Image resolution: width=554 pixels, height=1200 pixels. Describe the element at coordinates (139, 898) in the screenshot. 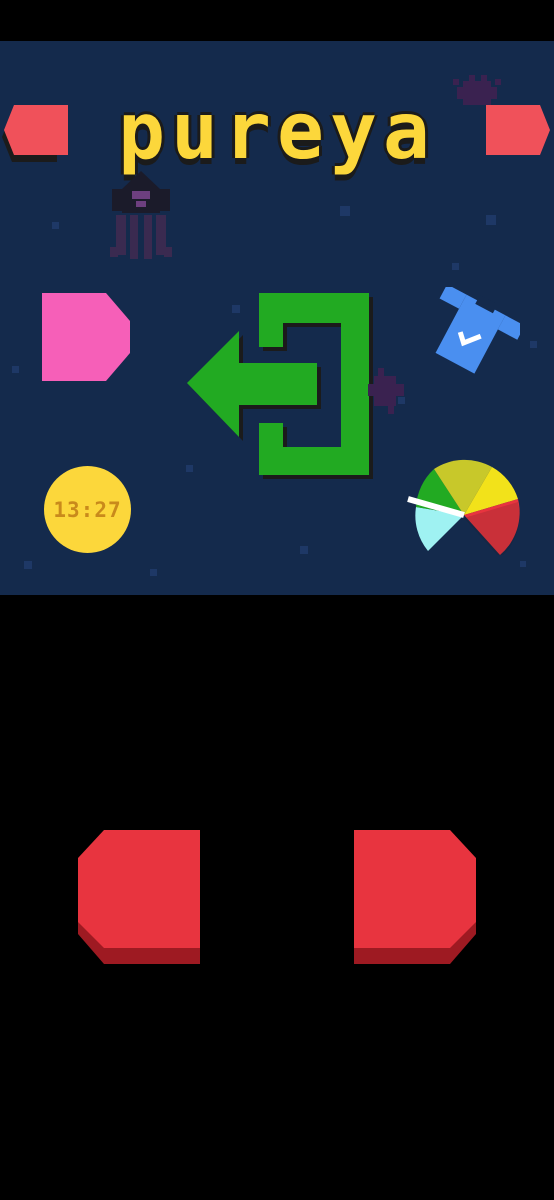

I see `left-control-button` at that location.